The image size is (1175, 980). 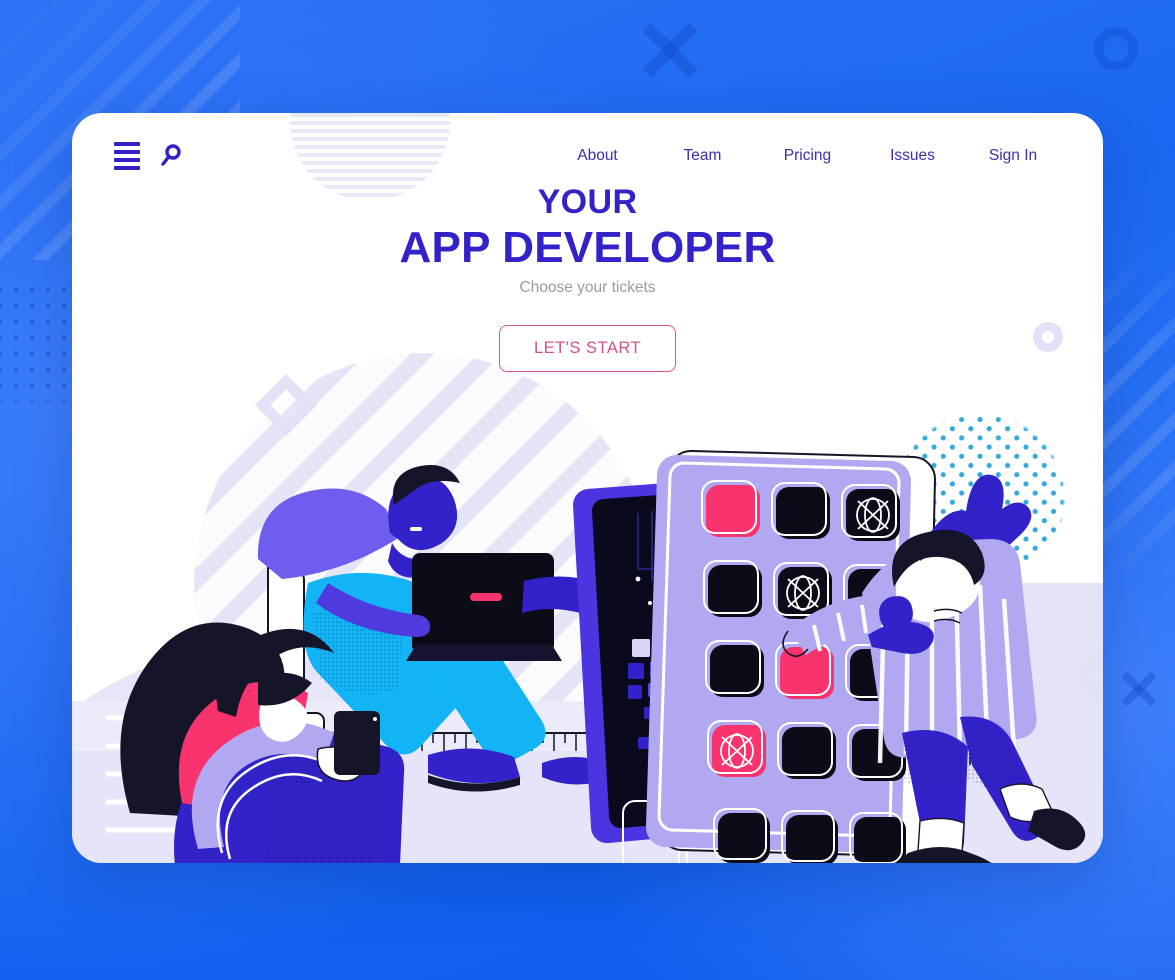 What do you see at coordinates (171, 156) in the screenshot?
I see `search-icon` at bounding box center [171, 156].